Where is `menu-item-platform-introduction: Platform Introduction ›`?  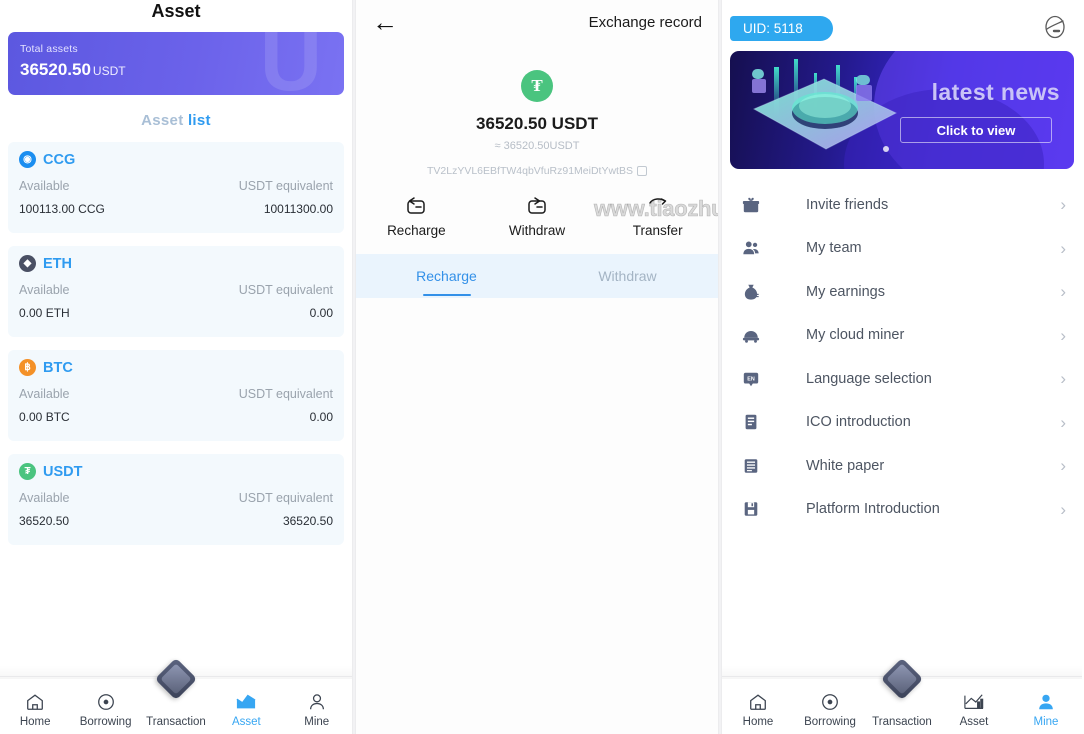 menu-item-platform-introduction: Platform Introduction › is located at coordinates (902, 510).